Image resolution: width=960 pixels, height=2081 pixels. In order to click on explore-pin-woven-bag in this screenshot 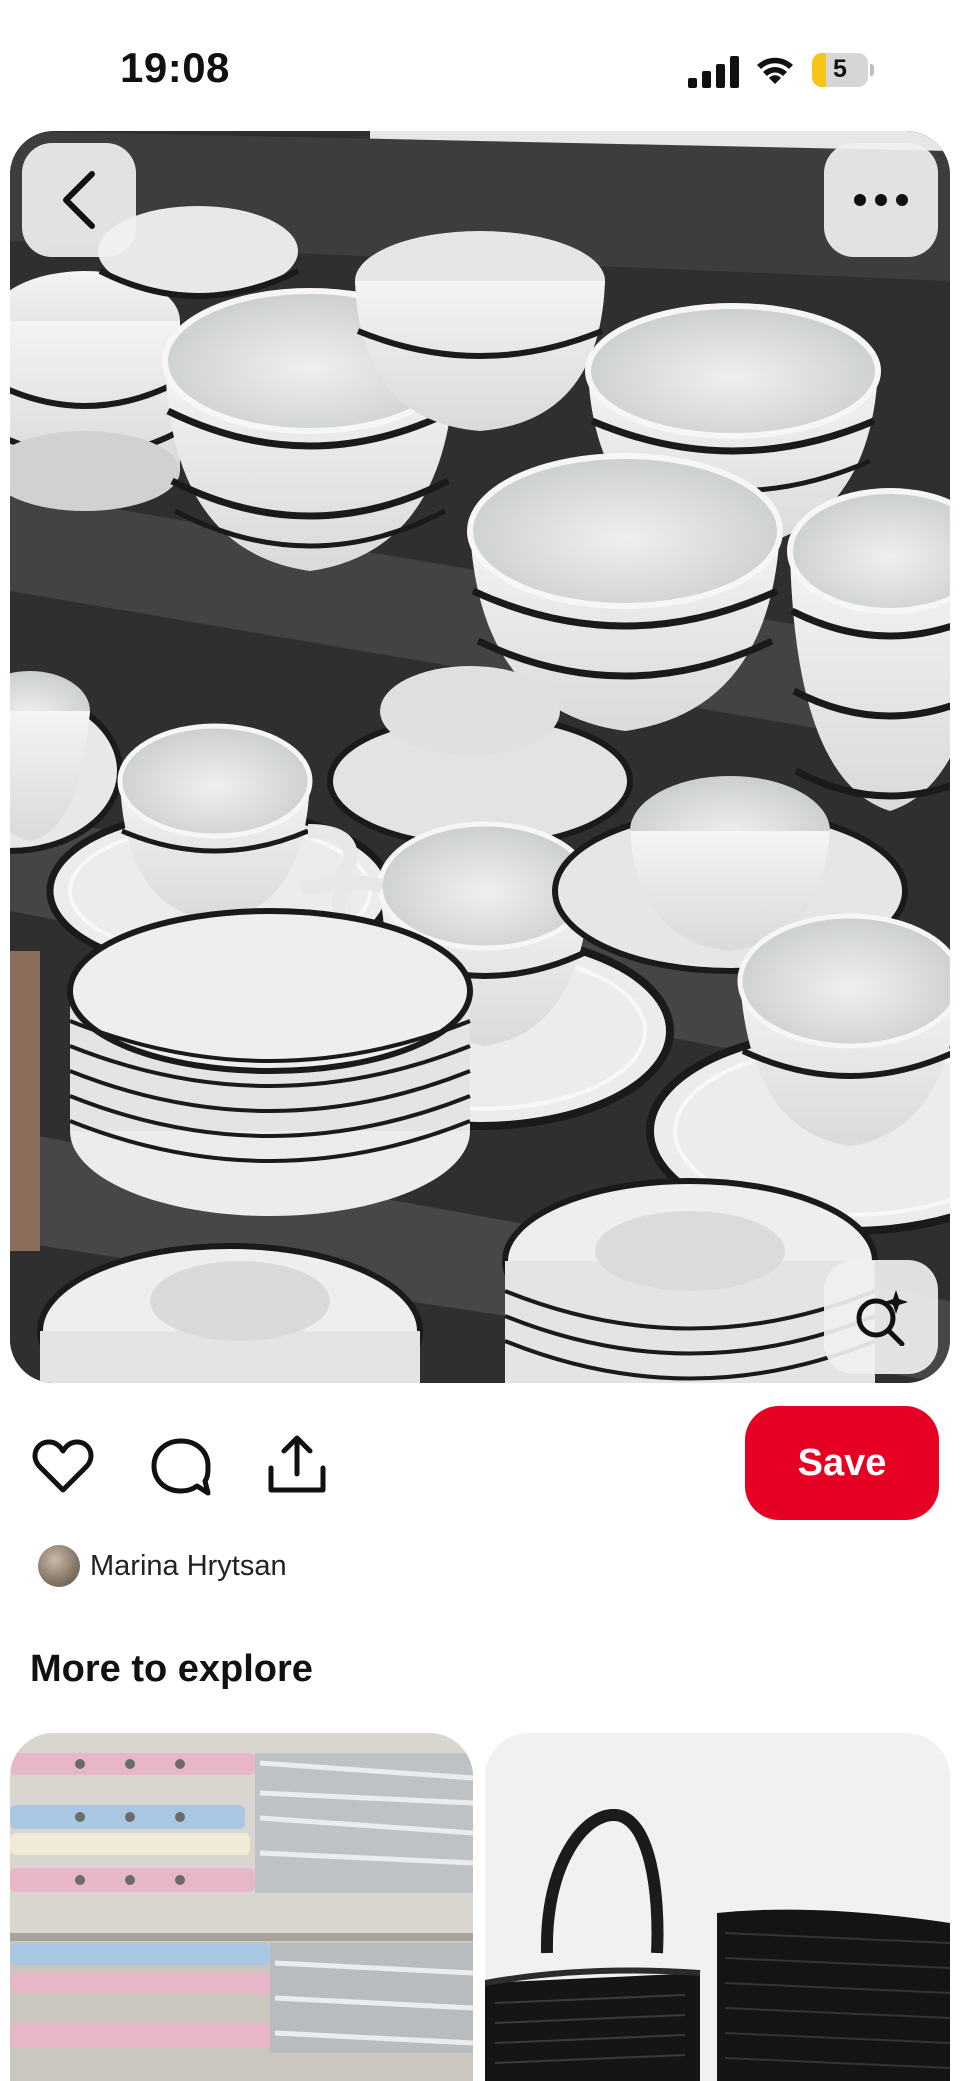, I will do `click(717, 1907)`.